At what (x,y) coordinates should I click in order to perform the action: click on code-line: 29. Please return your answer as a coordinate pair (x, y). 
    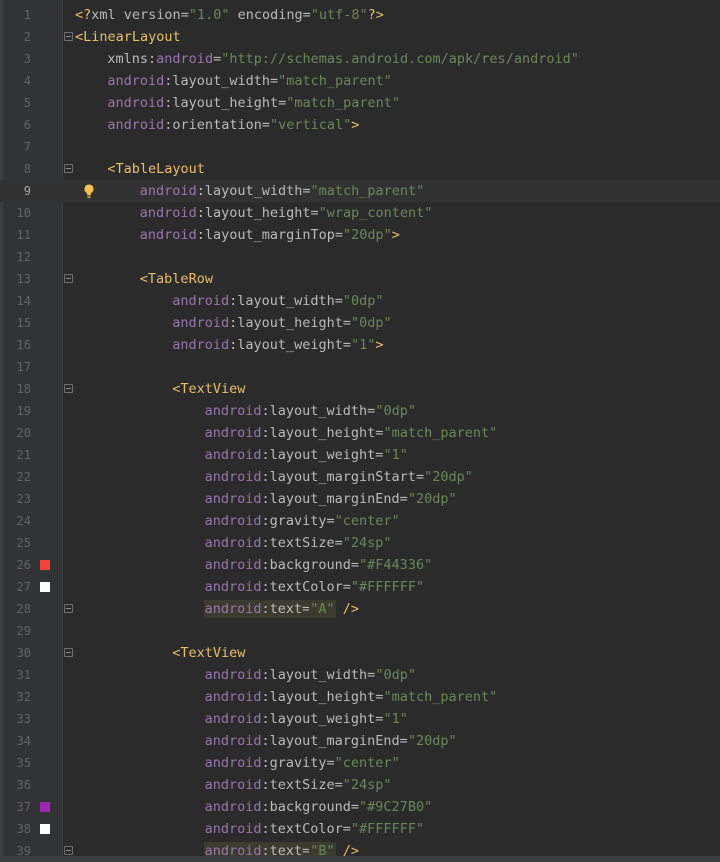
    Looking at the image, I should click on (360, 631).